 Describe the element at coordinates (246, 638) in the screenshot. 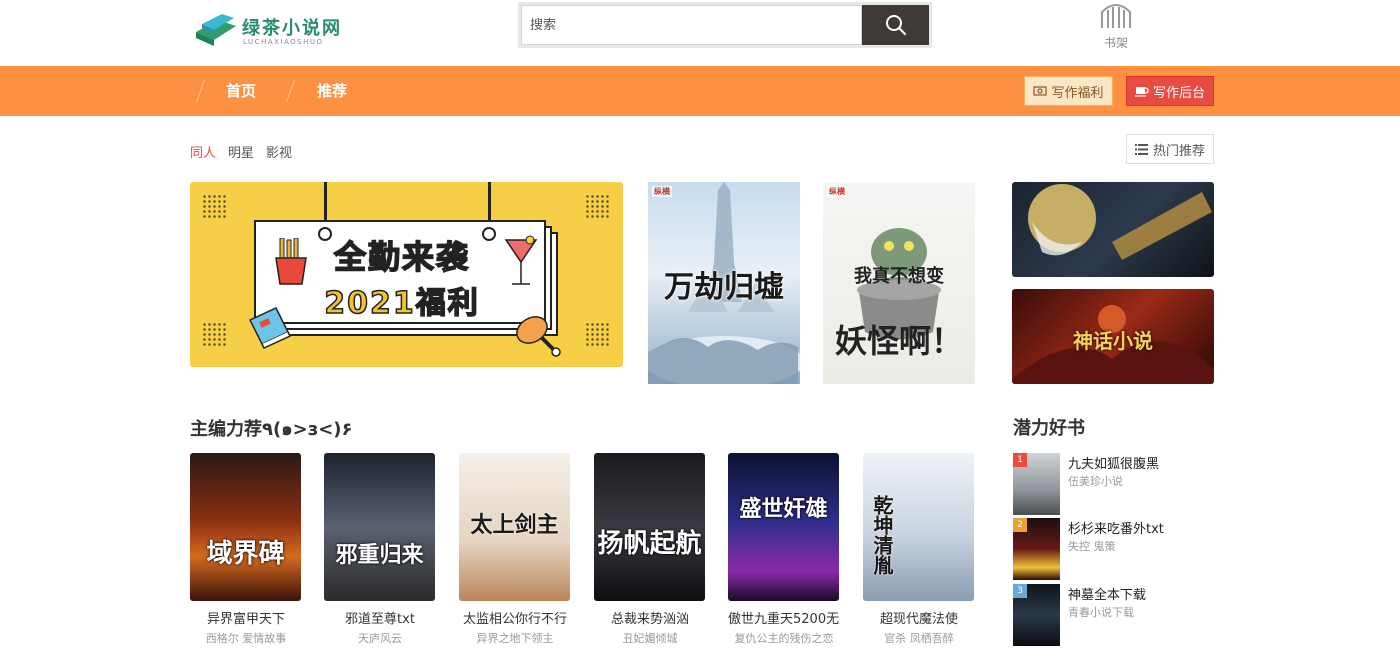

I see `book-author: 西格尔 爱情故事` at that location.